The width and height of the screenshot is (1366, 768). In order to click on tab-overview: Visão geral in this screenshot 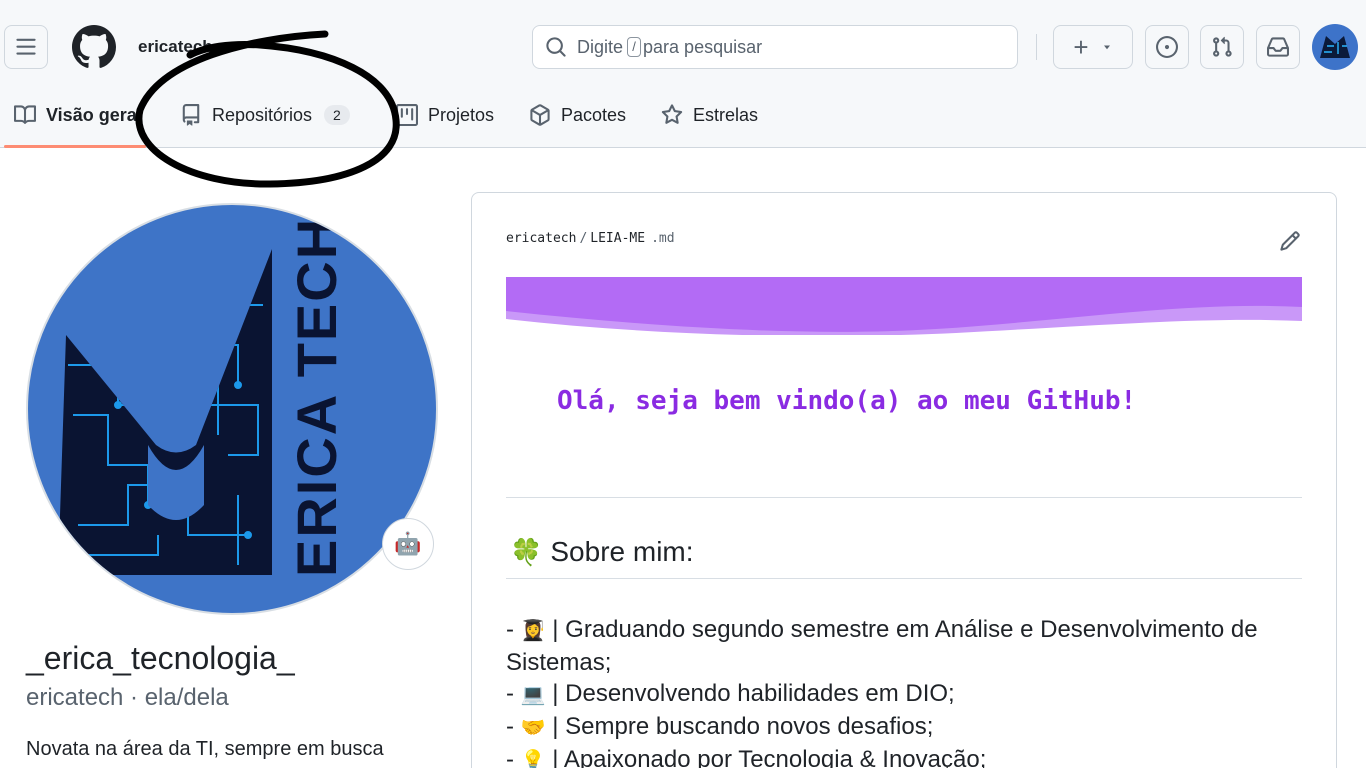, I will do `click(78, 115)`.